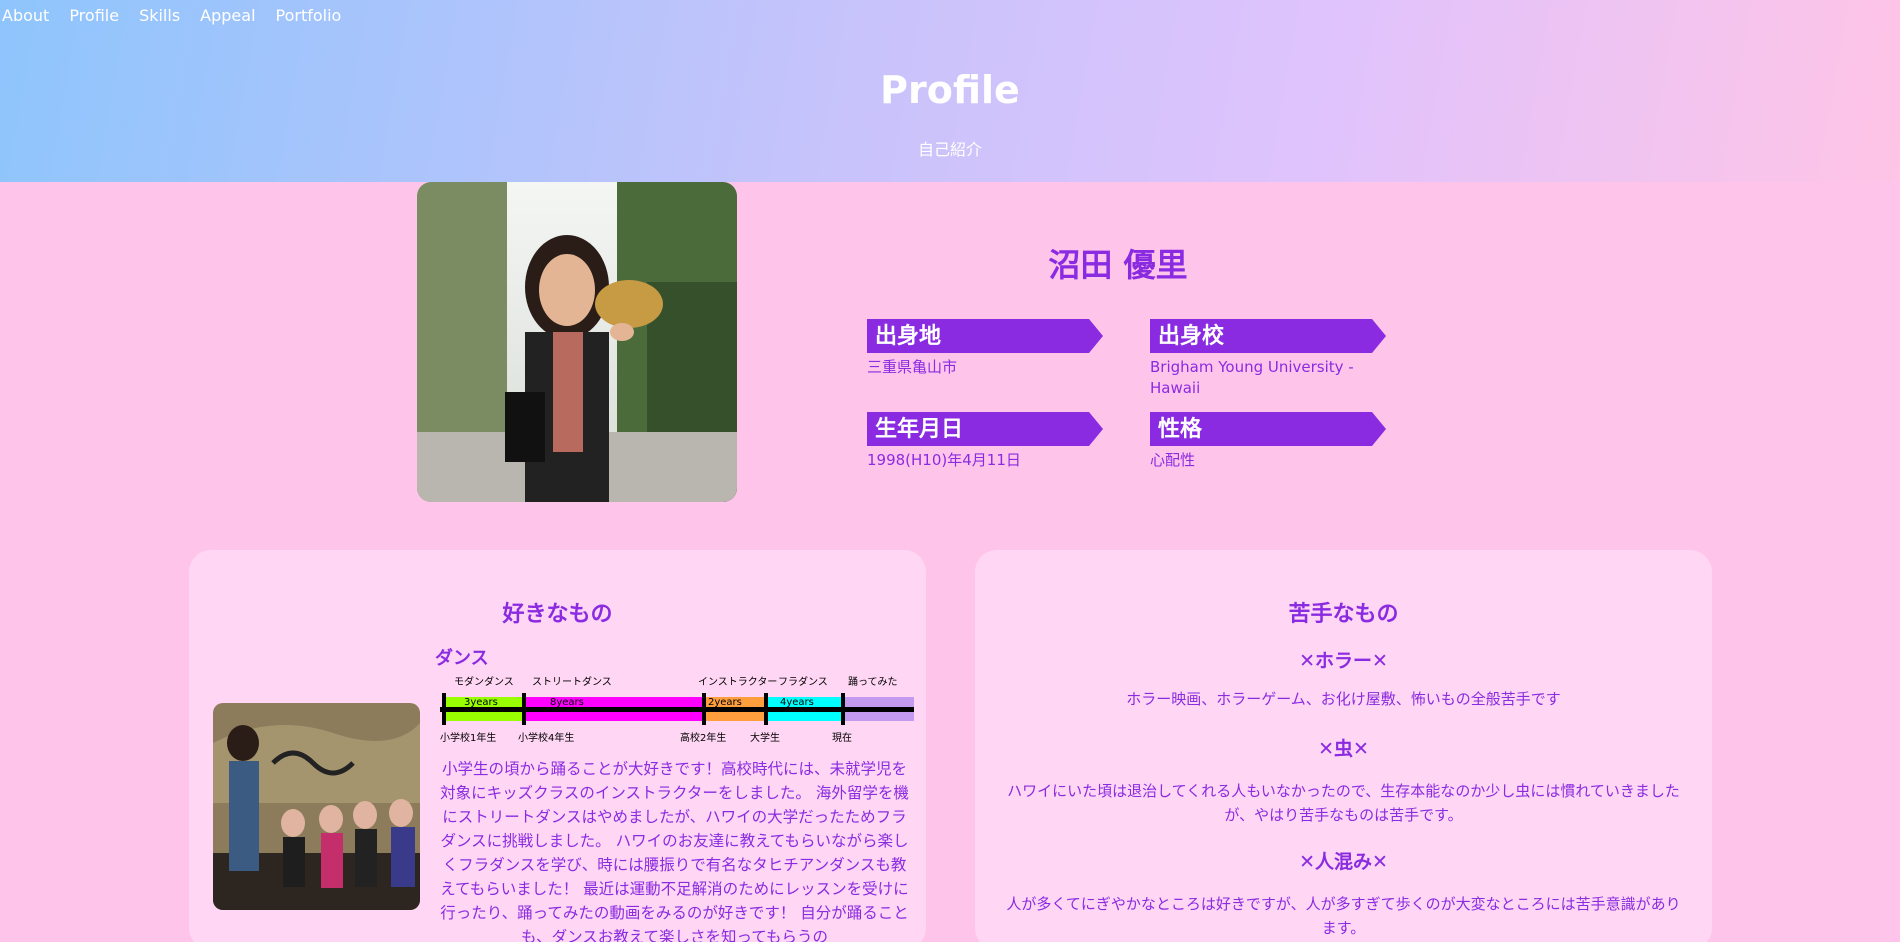 This screenshot has width=1900, height=942. Describe the element at coordinates (949, 149) in the screenshot. I see `page-subtitle: 自己紹介` at that location.